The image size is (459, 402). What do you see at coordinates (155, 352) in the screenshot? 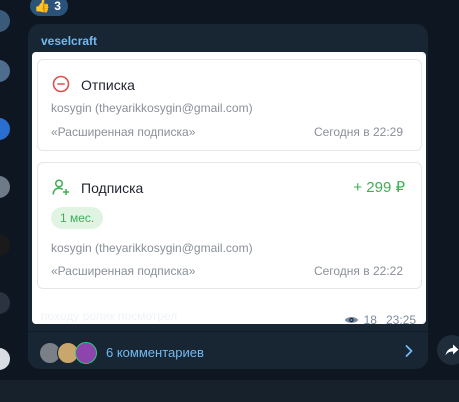
I see `comments-label: 6 комментариев` at bounding box center [155, 352].